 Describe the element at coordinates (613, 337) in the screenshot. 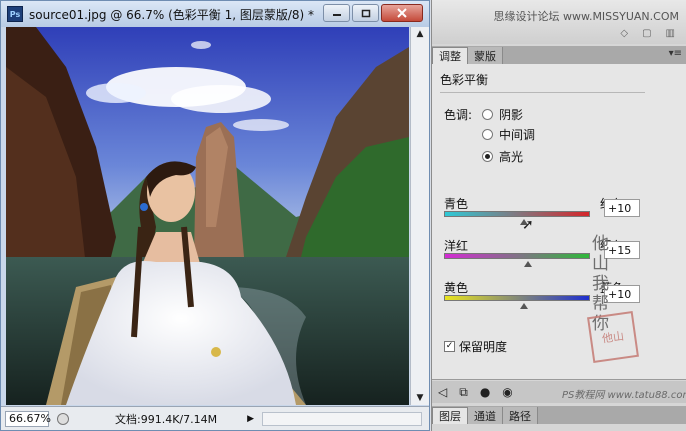

I see `seal-watermark: 他山` at that location.